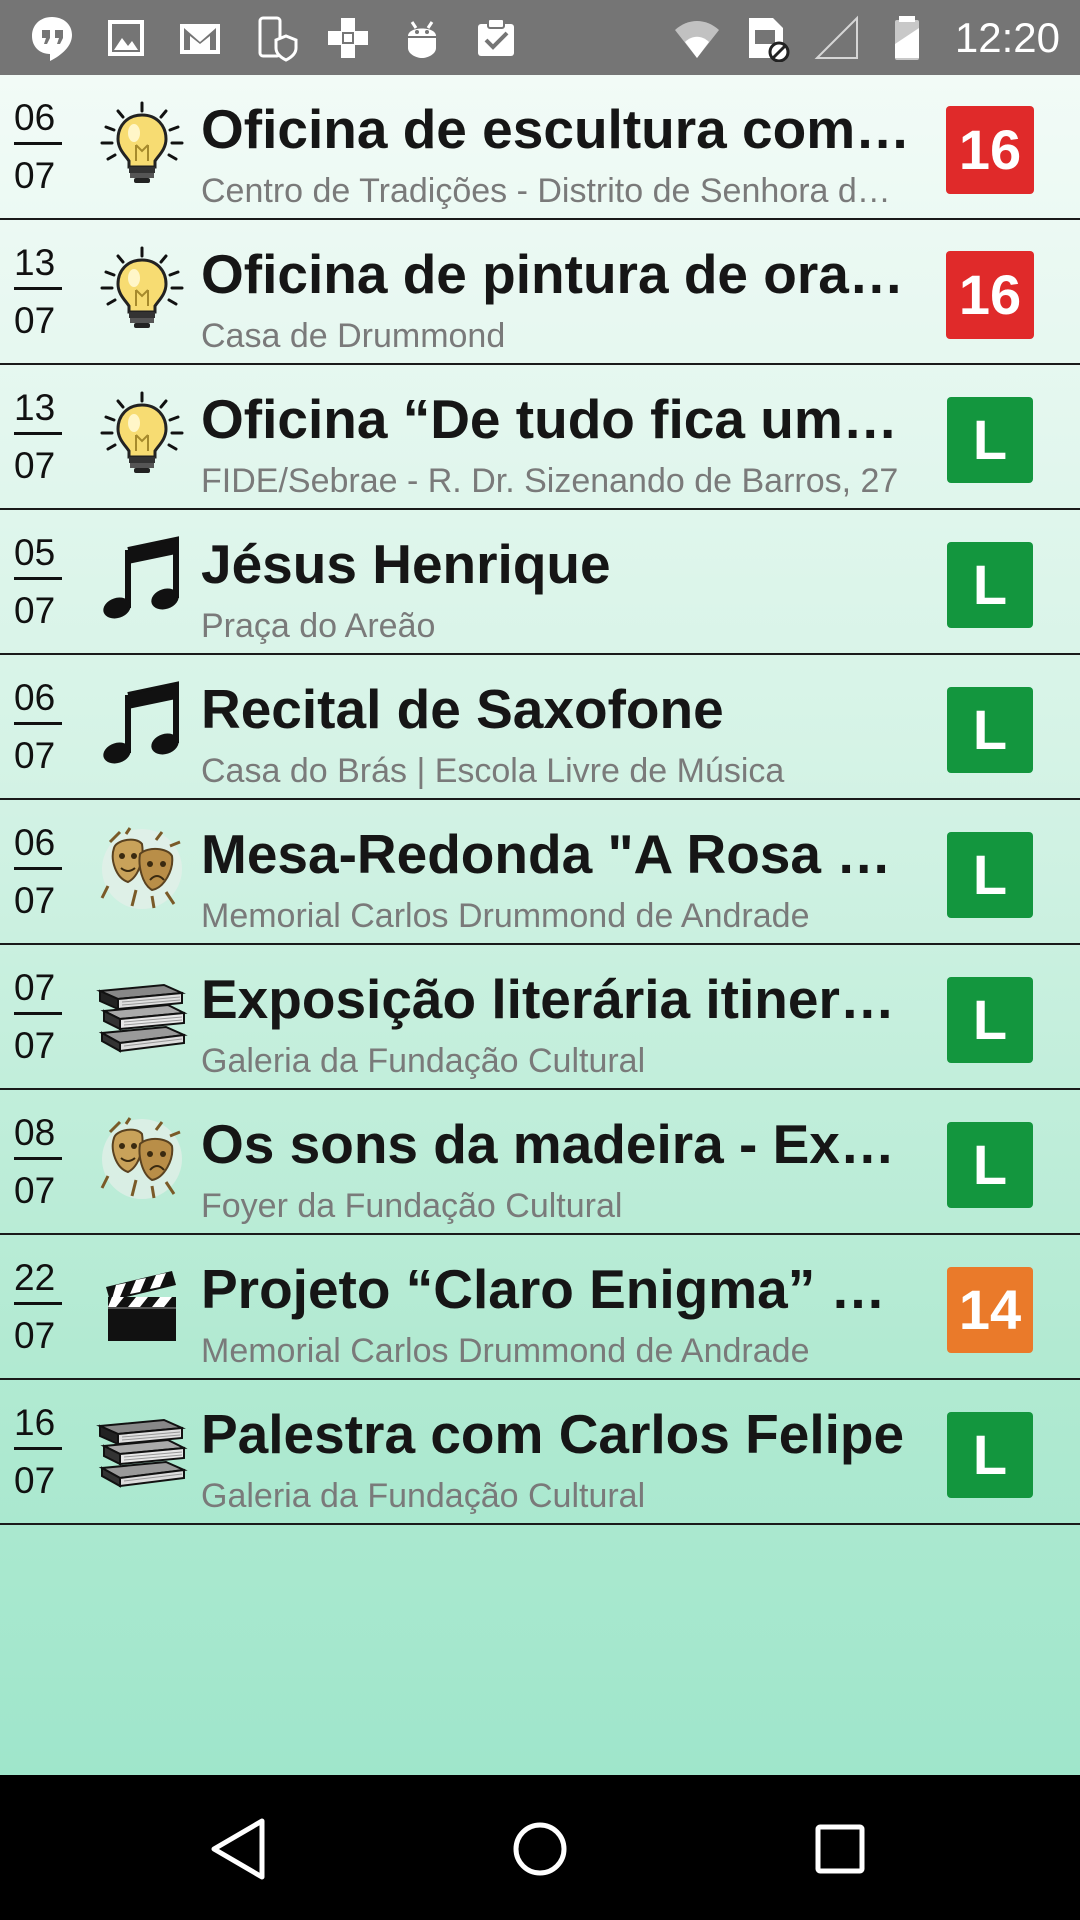 This screenshot has width=1080, height=1920. What do you see at coordinates (52, 38) in the screenshot?
I see `hangouts-icon` at bounding box center [52, 38].